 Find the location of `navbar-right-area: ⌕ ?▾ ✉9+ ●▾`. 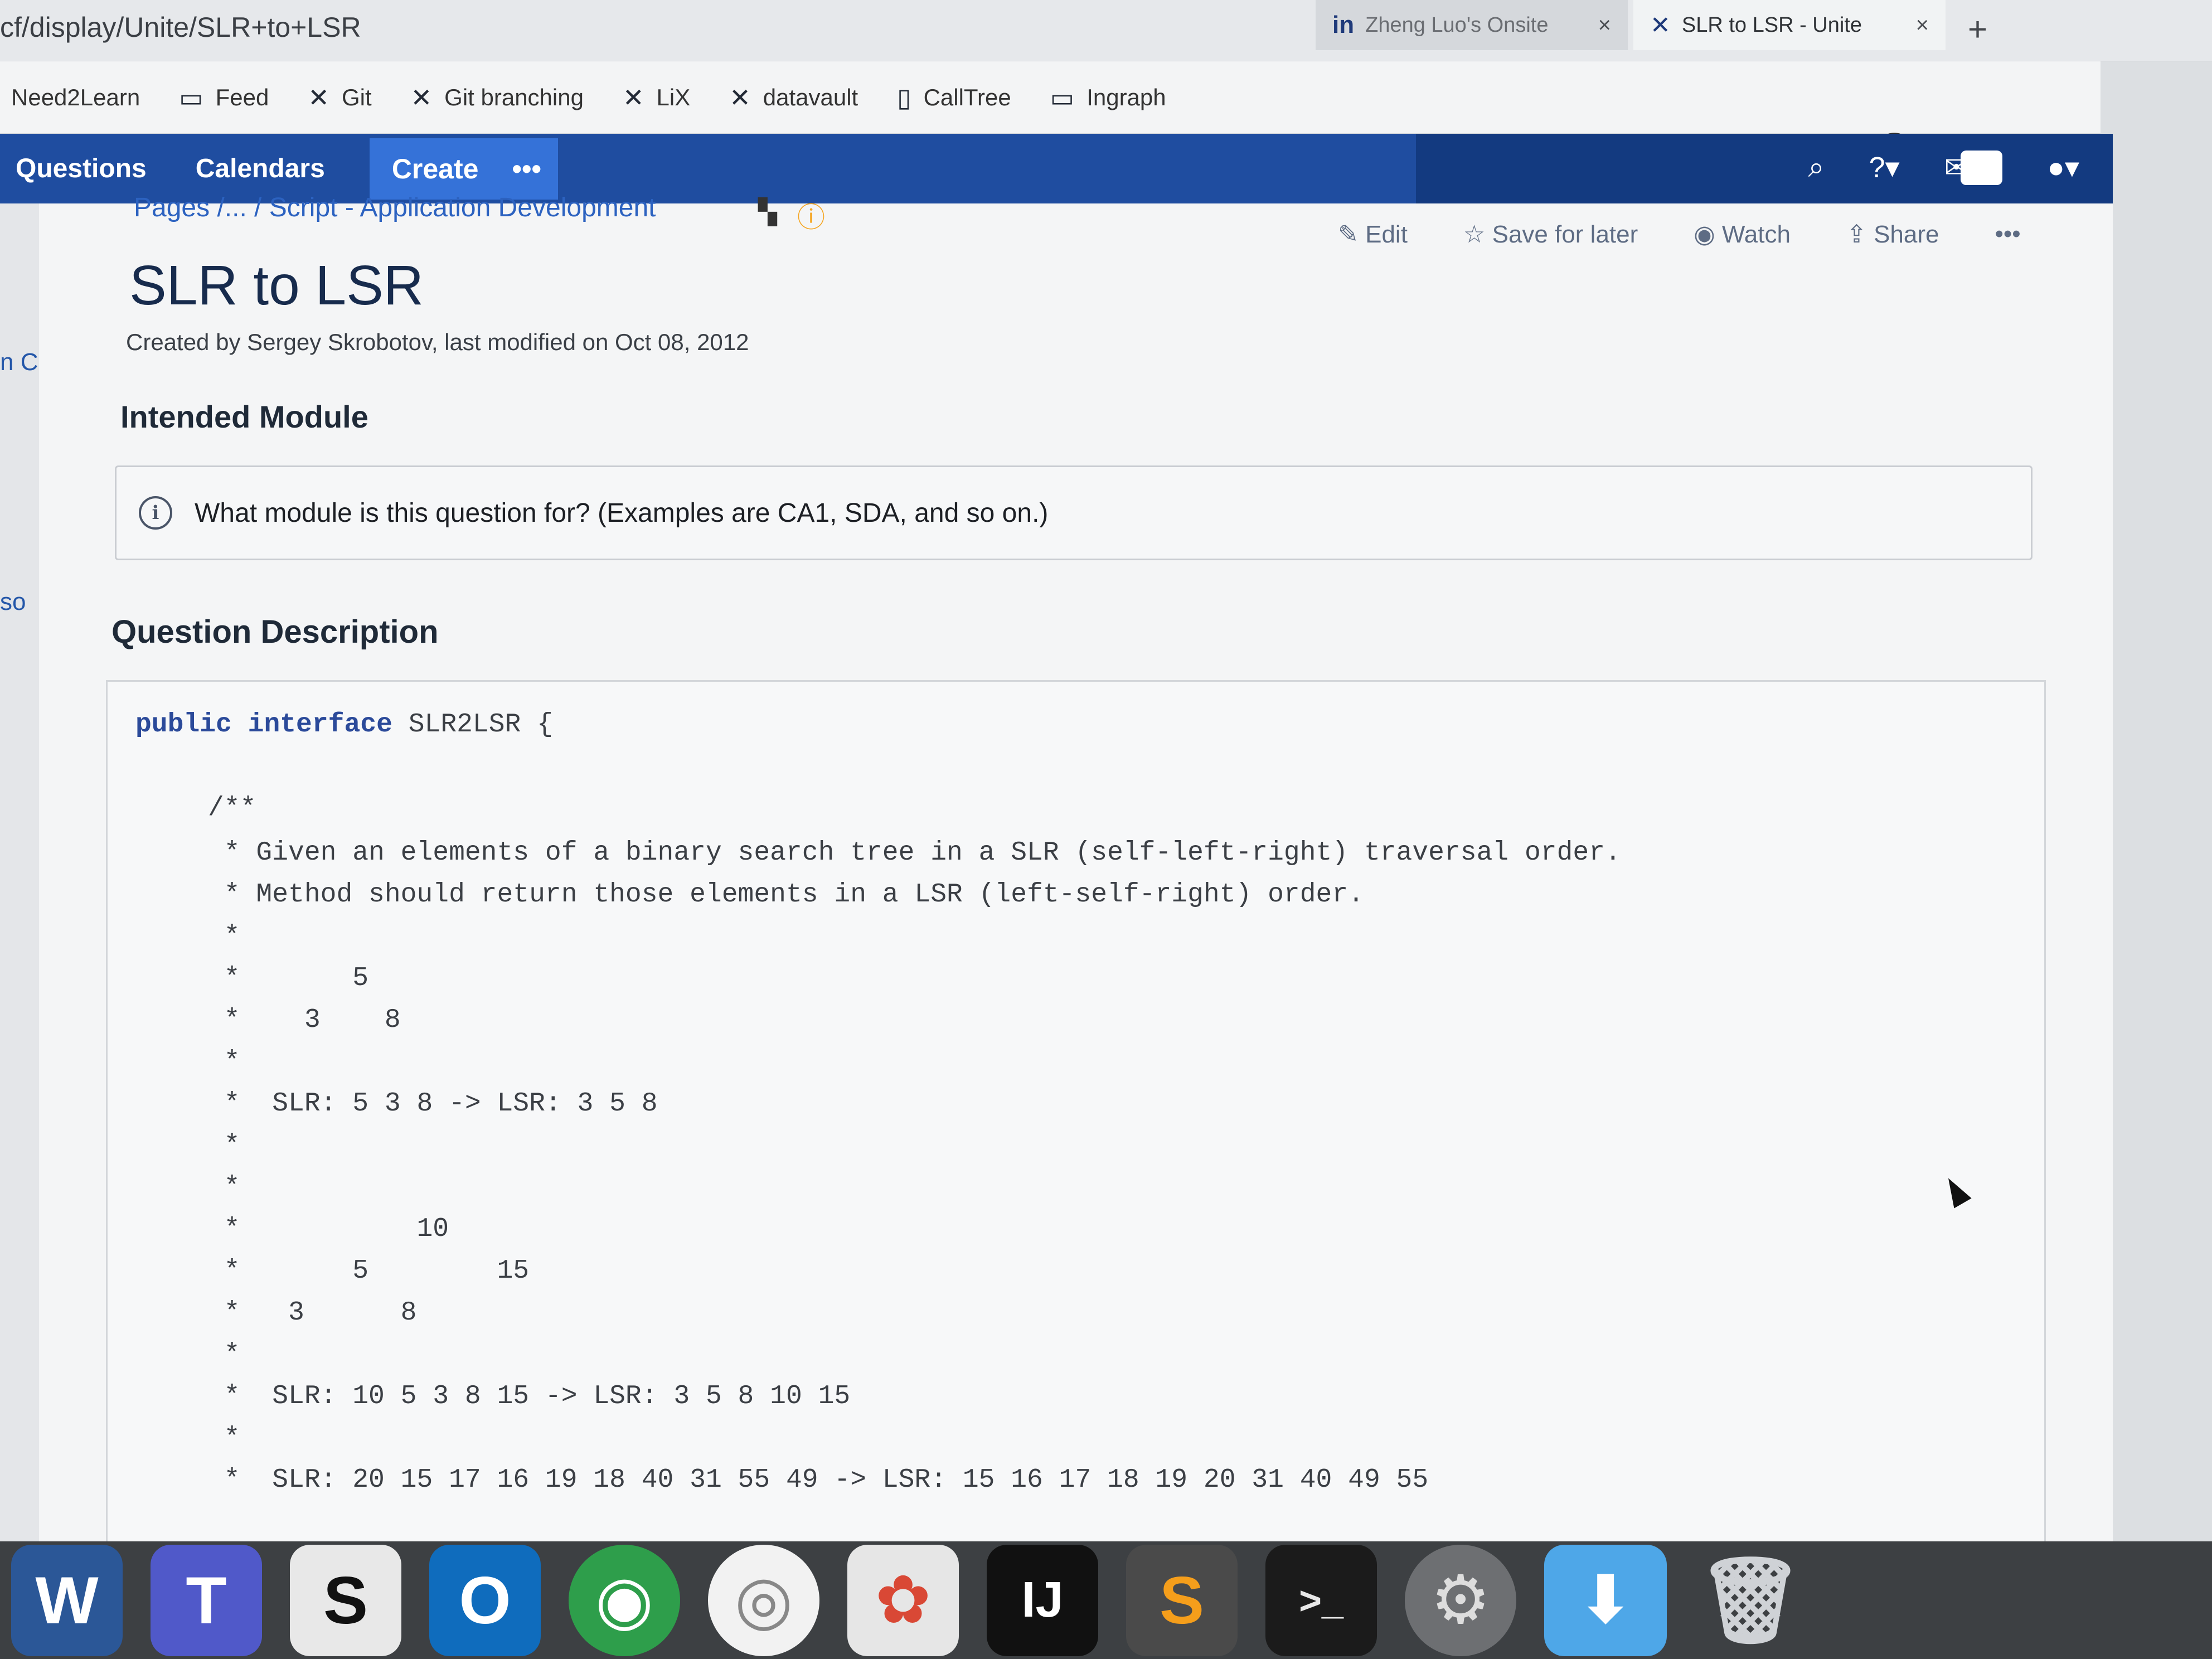

navbar-right-area: ⌕ ?▾ ✉9+ ●▾ is located at coordinates (1764, 168).